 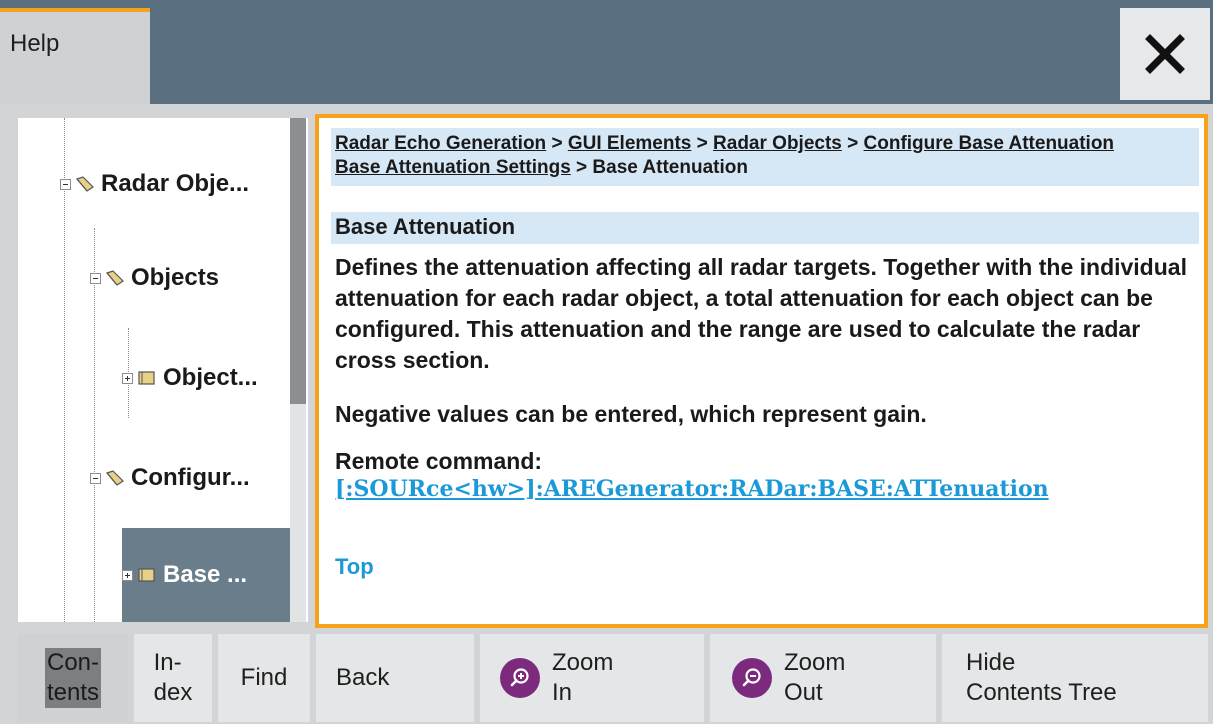 What do you see at coordinates (670, 167) in the screenshot?
I see `breadcrumb-current: Base Attenuation` at bounding box center [670, 167].